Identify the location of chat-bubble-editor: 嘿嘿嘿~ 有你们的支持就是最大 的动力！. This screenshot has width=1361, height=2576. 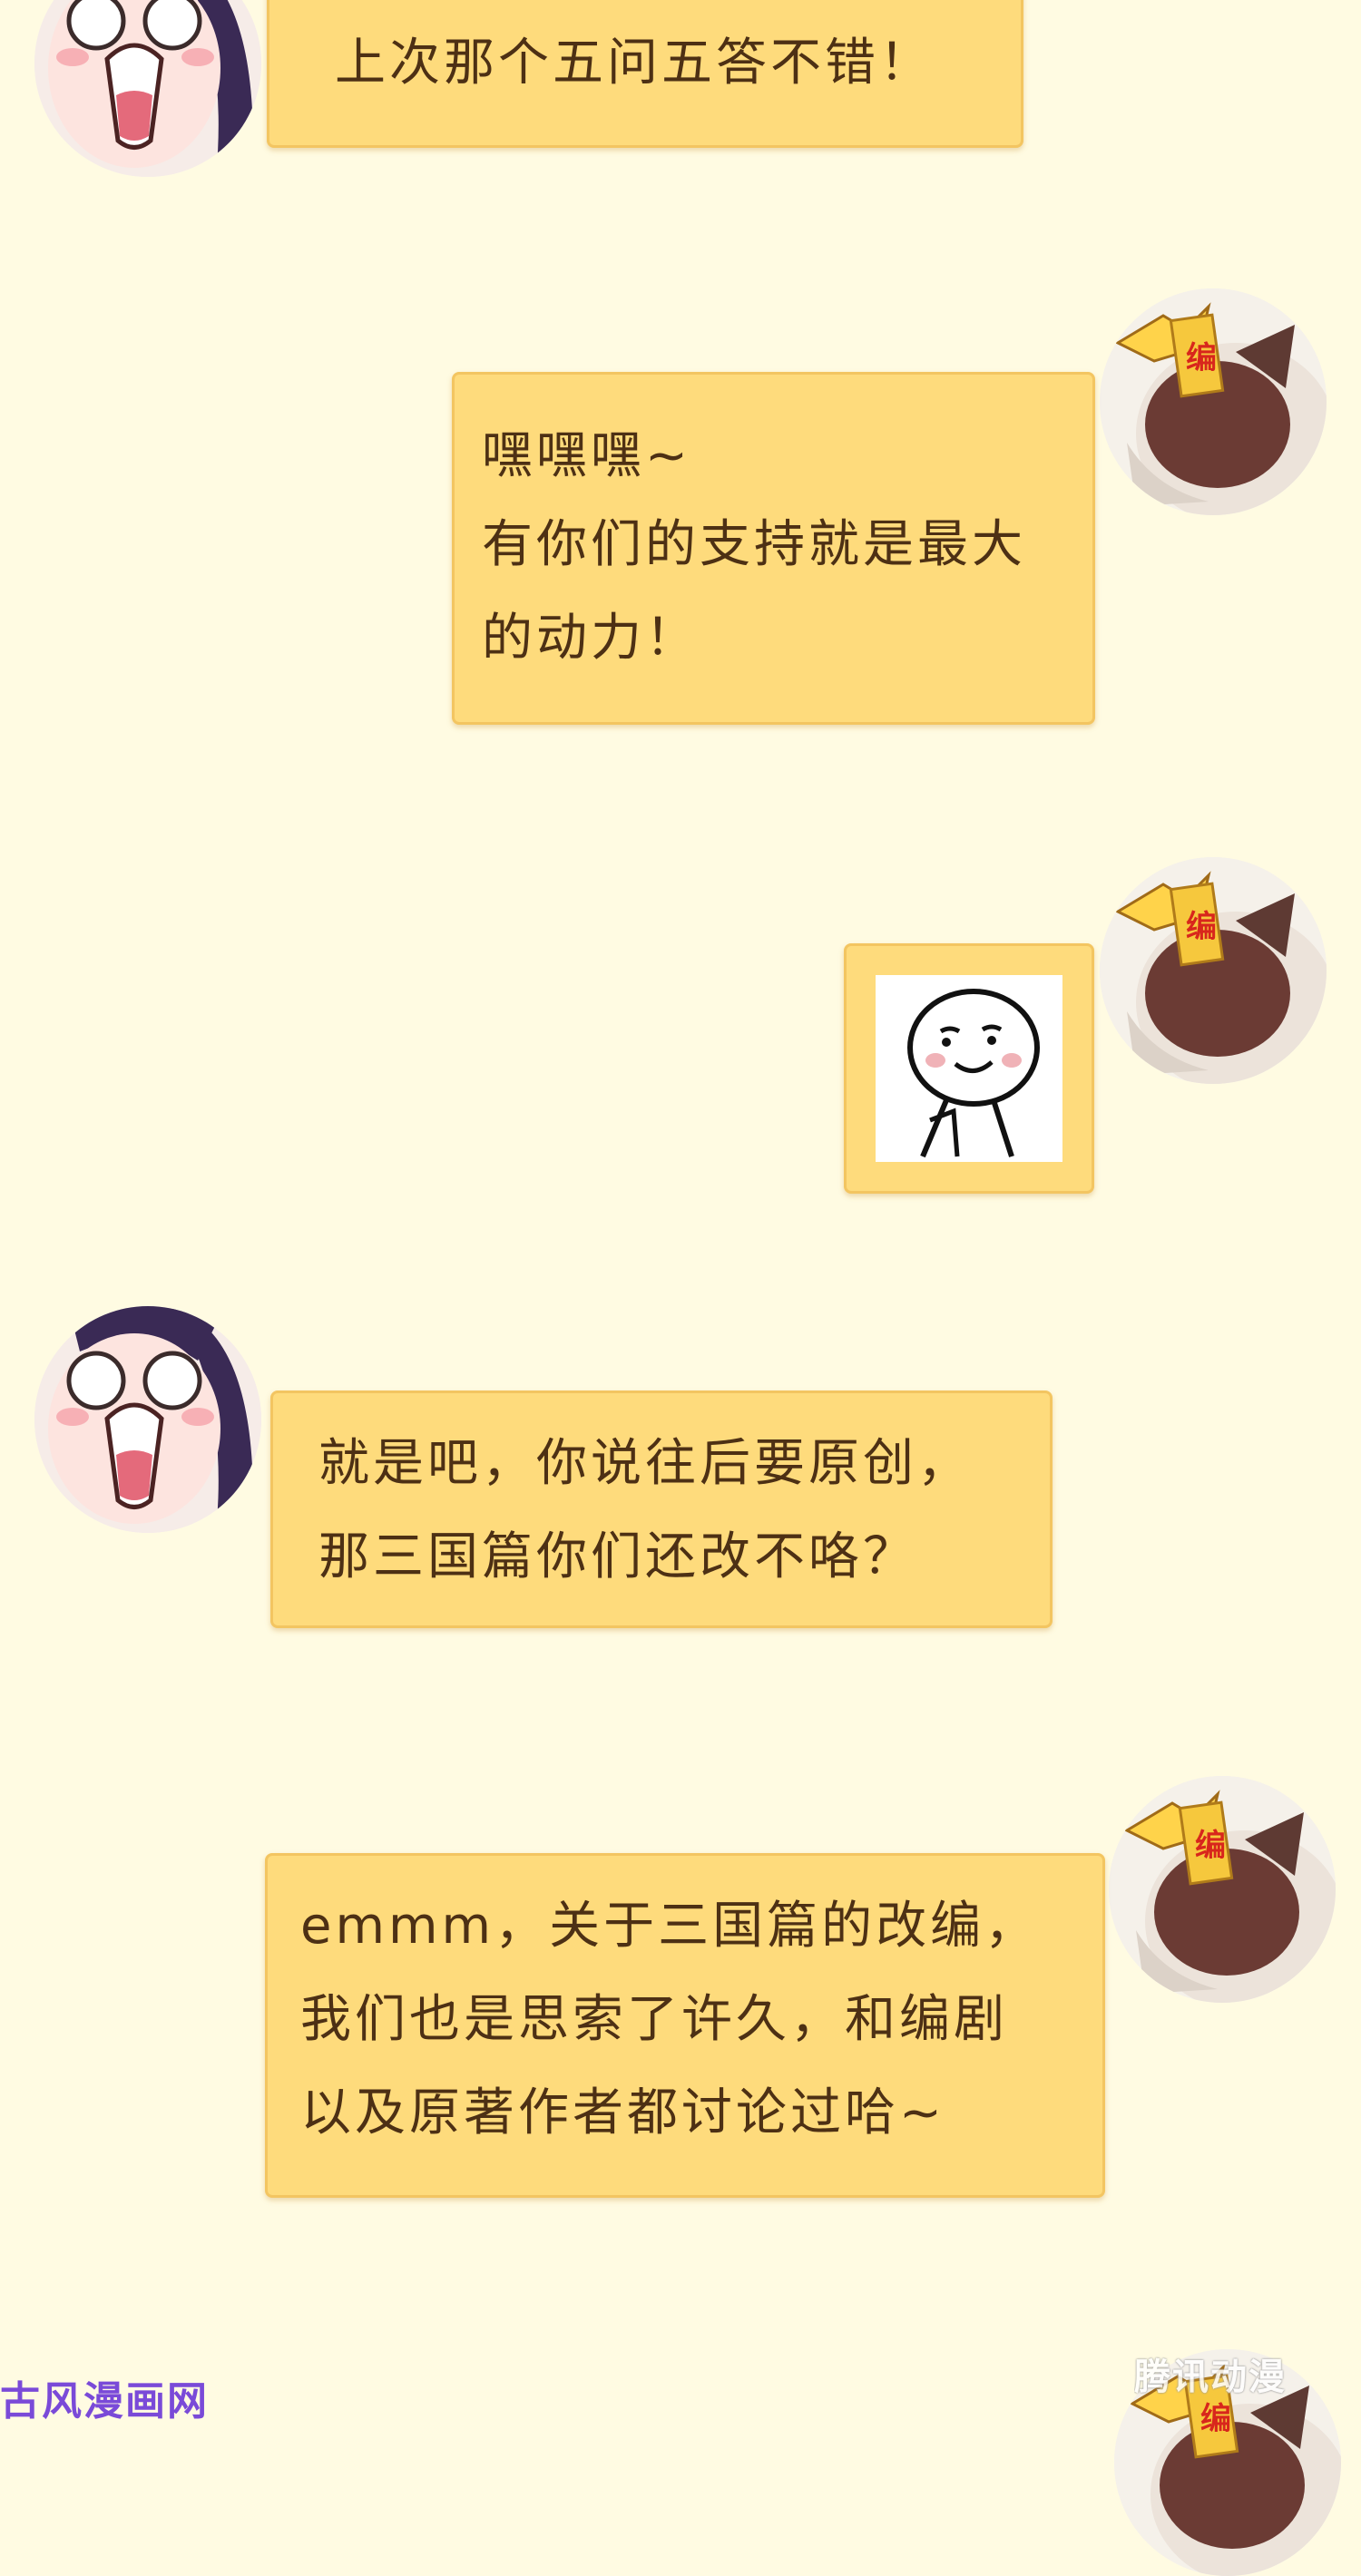
(773, 548).